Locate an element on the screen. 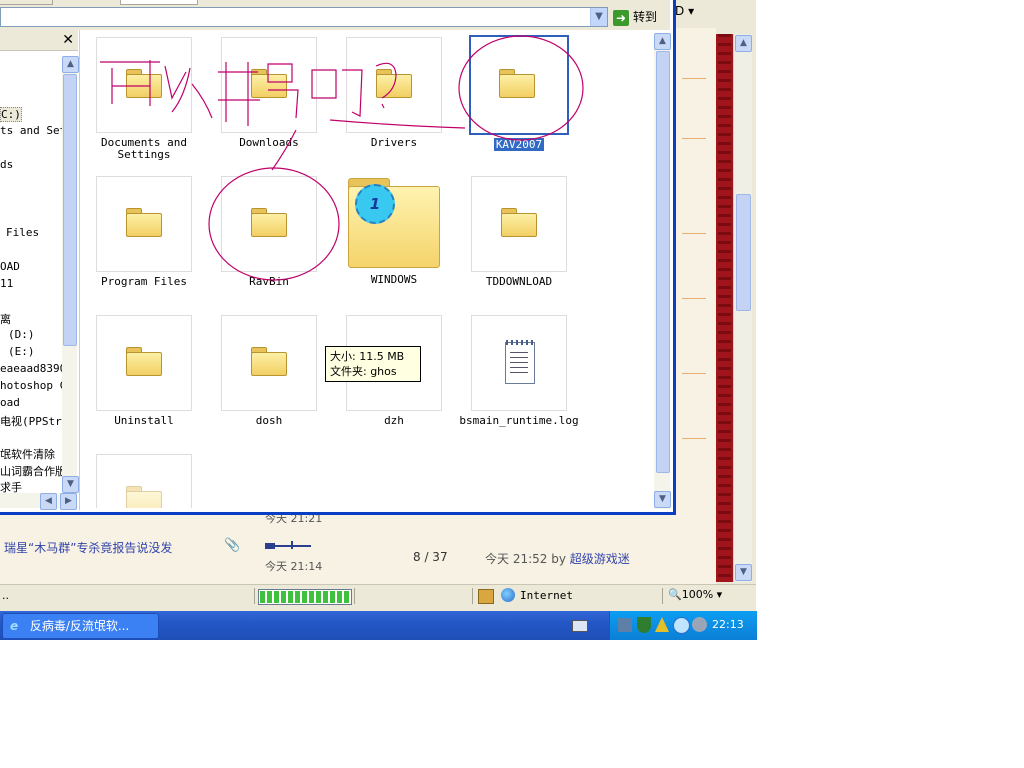  security-icon is located at coordinates (486, 596).